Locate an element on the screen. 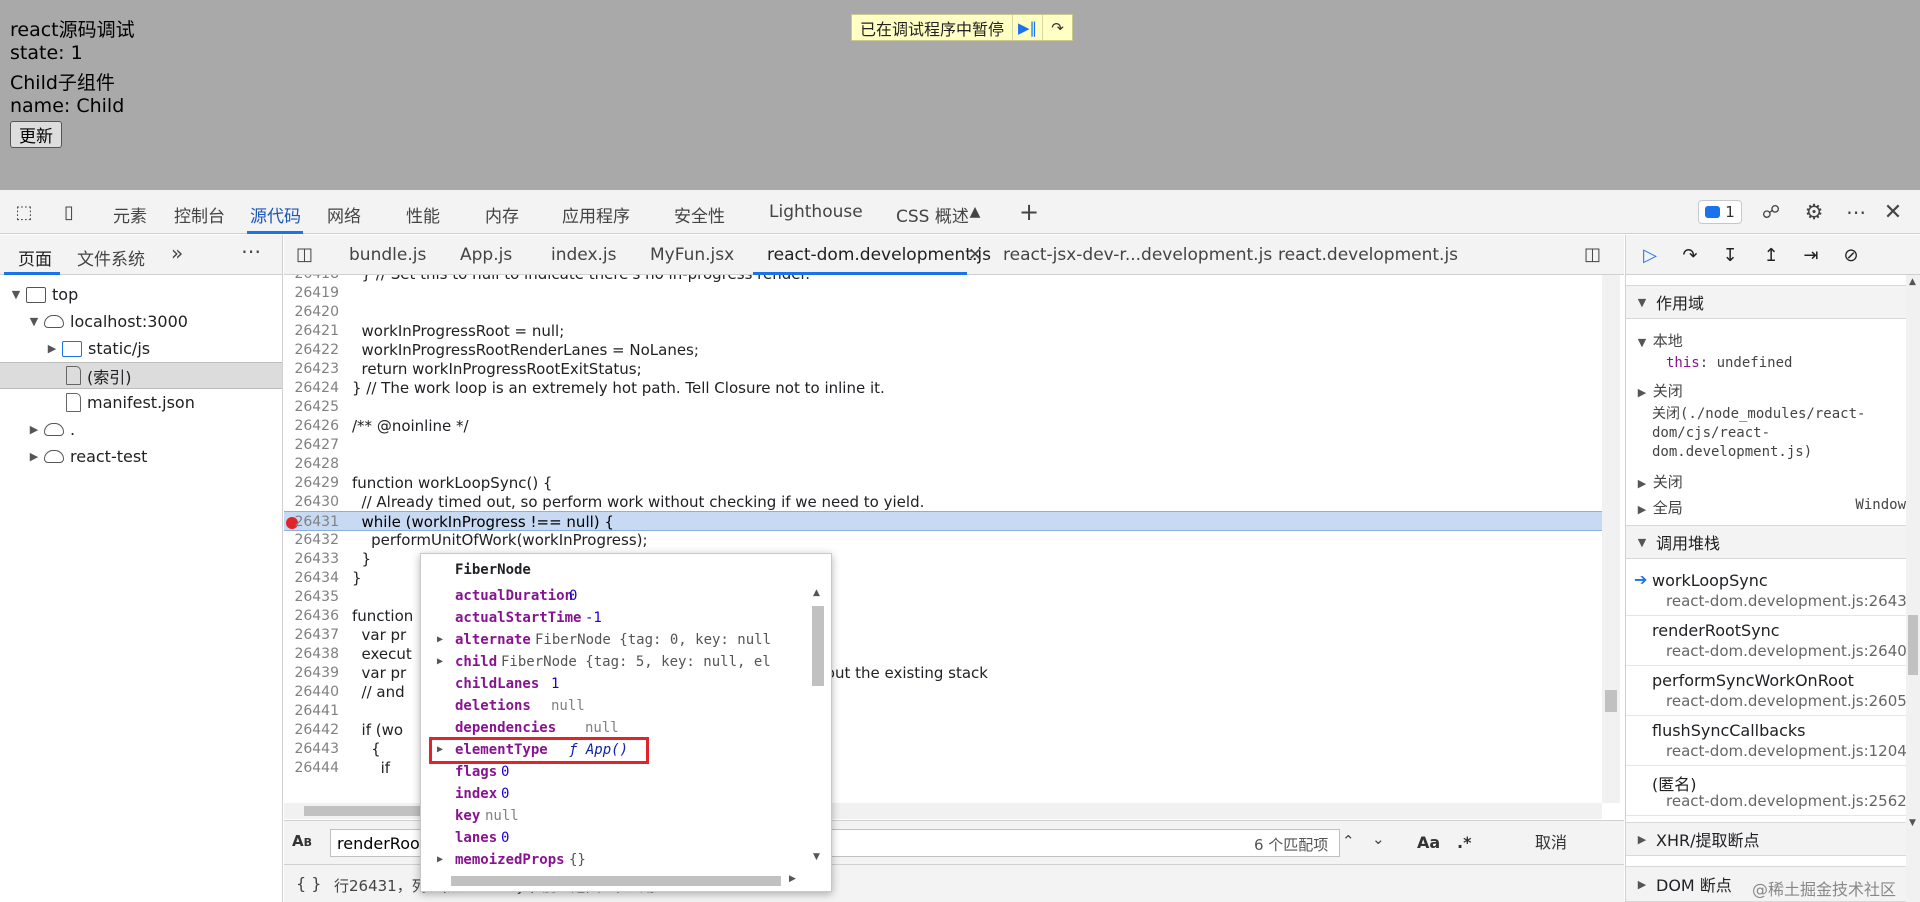  tree-item-react-test: ▶ react-test is located at coordinates (141, 456).